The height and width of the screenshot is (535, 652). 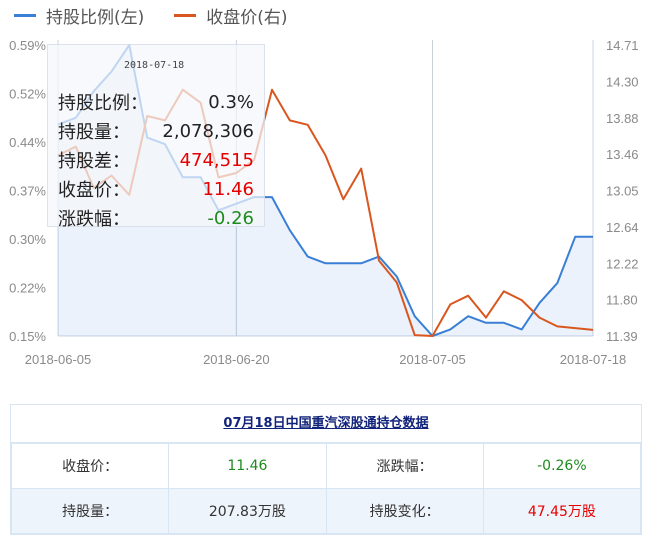 I want to click on tooltip-value: 2,078,306, so click(x=208, y=131).